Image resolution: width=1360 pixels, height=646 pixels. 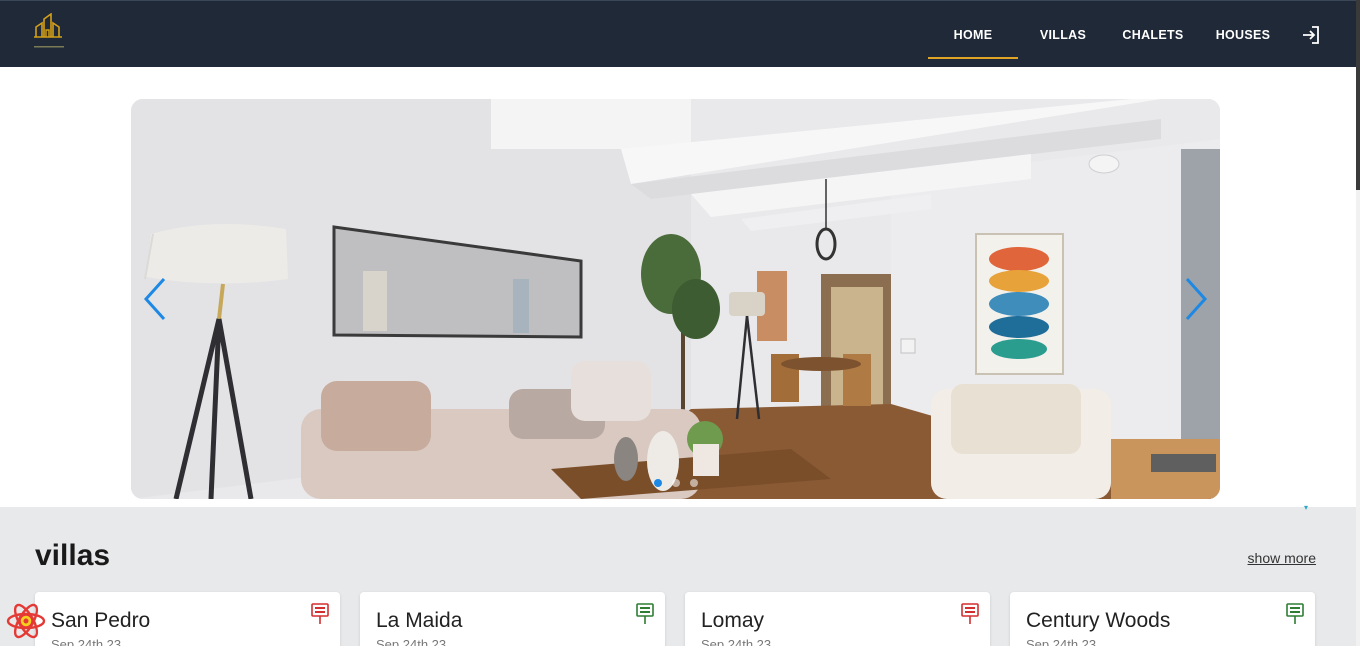 I want to click on react-devtools-icon, so click(x=26, y=621).